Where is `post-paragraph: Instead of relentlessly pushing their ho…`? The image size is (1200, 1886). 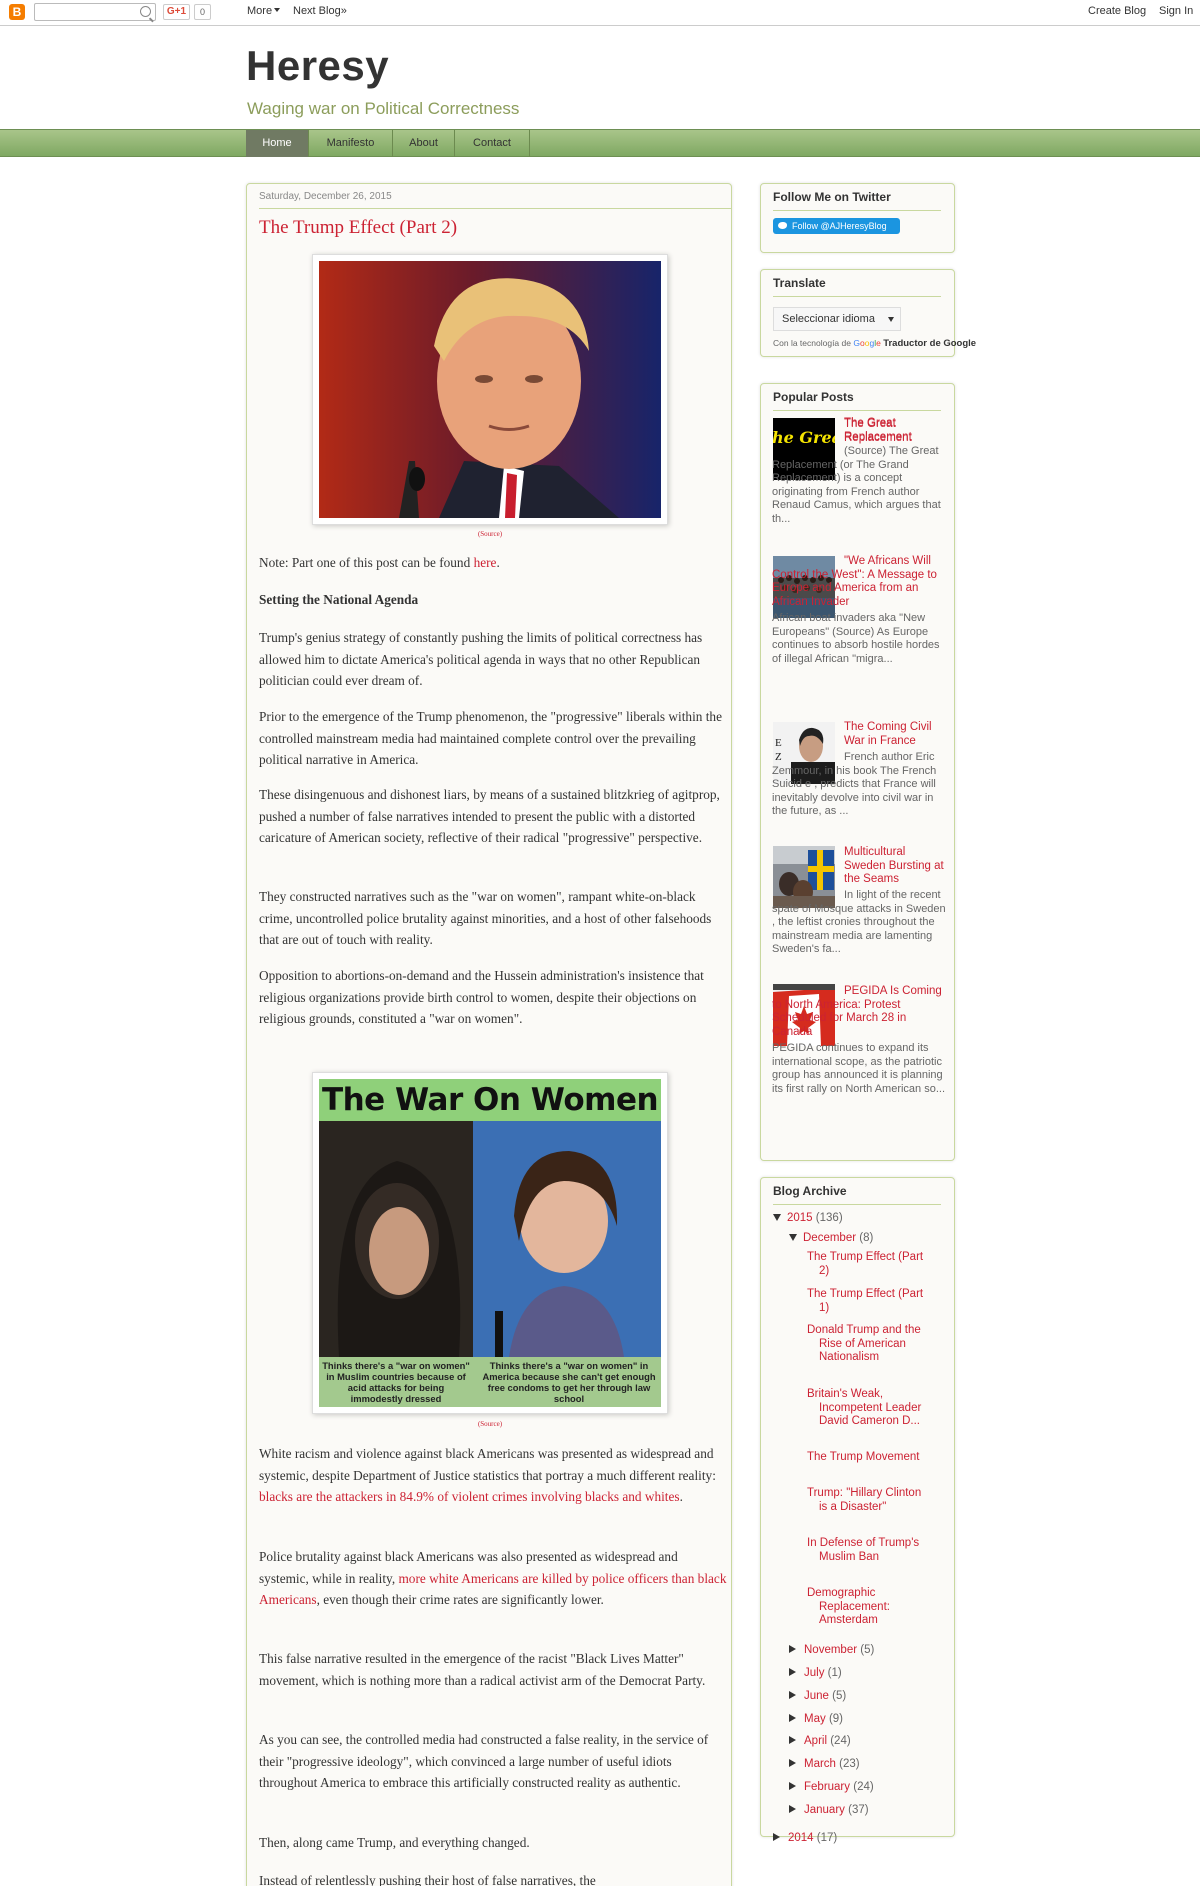
post-paragraph: Instead of relentlessly pushing their ho… is located at coordinates (427, 1879).